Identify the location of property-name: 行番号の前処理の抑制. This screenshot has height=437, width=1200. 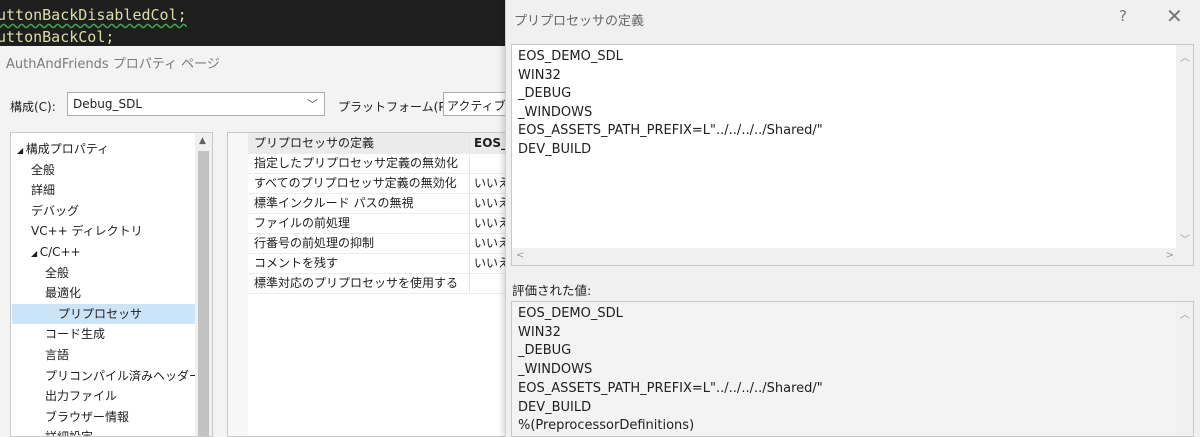
(314, 243).